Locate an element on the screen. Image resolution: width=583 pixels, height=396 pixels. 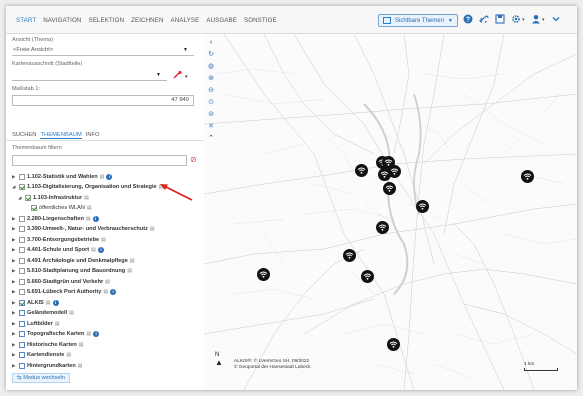
tree-item: ▶ 5.691-Lübeck Port Authority ▤ i is located at coordinates (64, 292).